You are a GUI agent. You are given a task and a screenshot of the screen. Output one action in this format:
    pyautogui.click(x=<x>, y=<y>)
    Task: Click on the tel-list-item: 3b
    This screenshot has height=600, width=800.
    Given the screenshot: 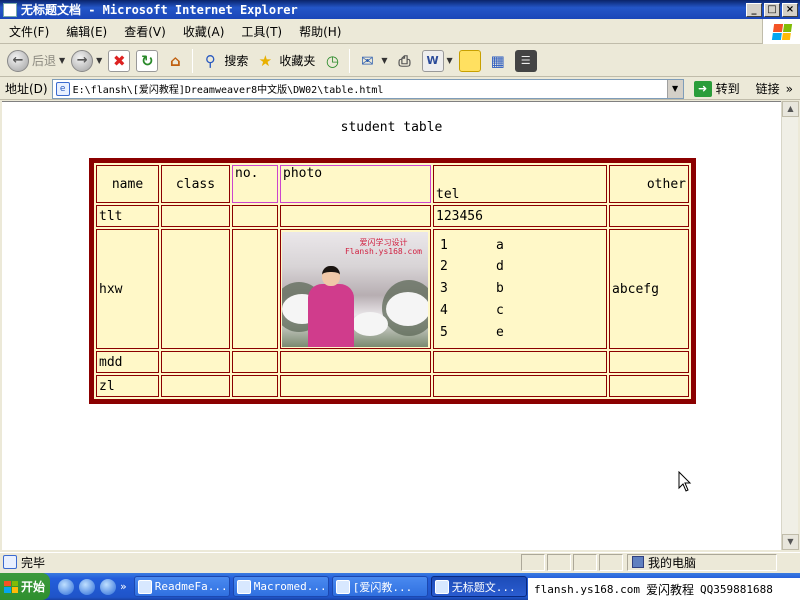 What is the action you would take?
    pyautogui.click(x=522, y=289)
    